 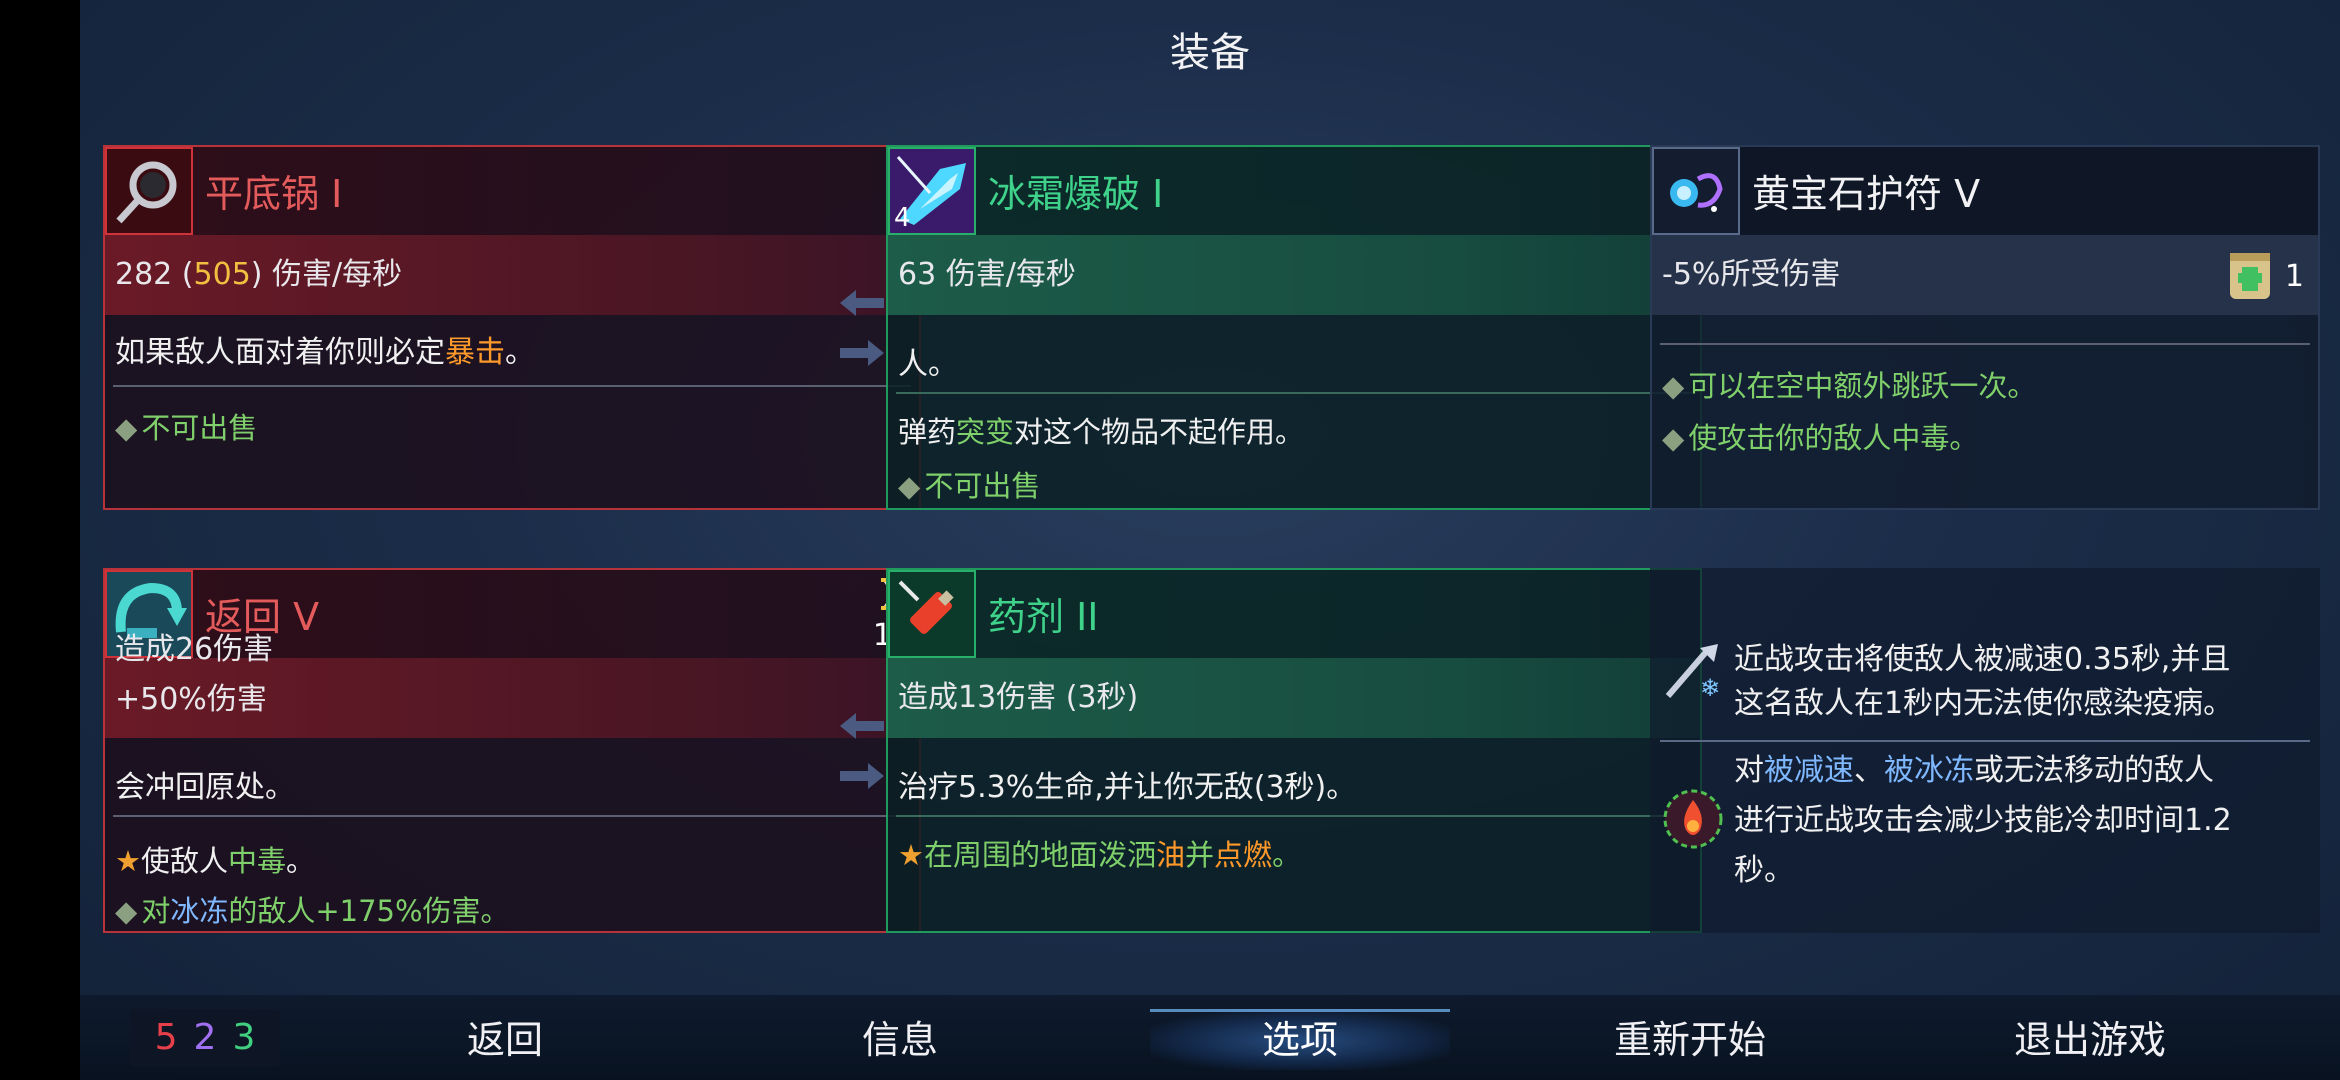 I want to click on card-header: 药剂 II, so click(x=1294, y=614).